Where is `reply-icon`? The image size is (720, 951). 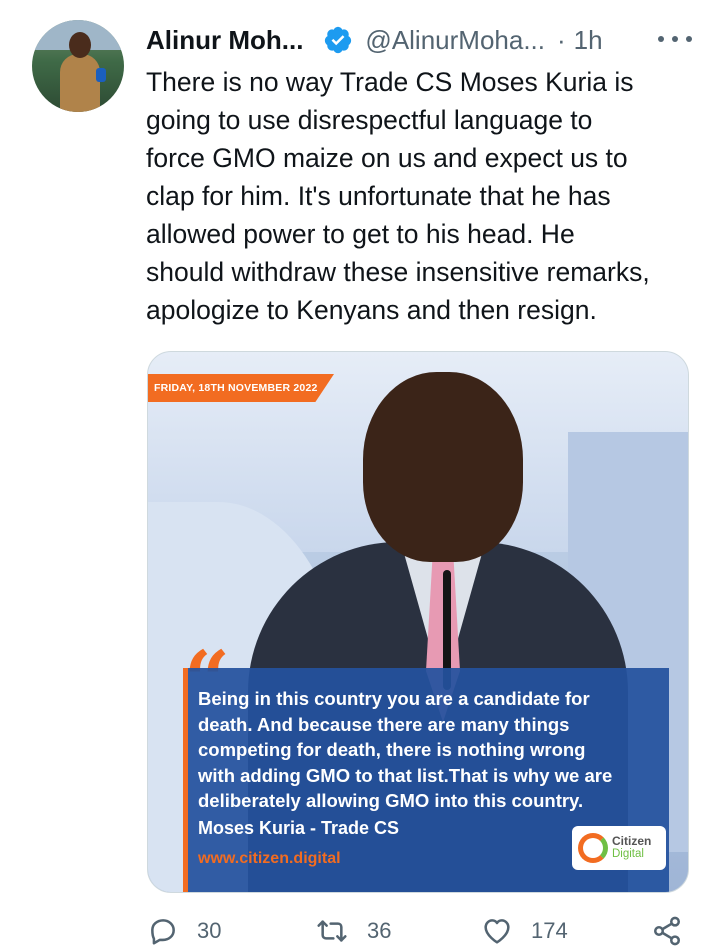
reply-icon is located at coordinates (163, 932).